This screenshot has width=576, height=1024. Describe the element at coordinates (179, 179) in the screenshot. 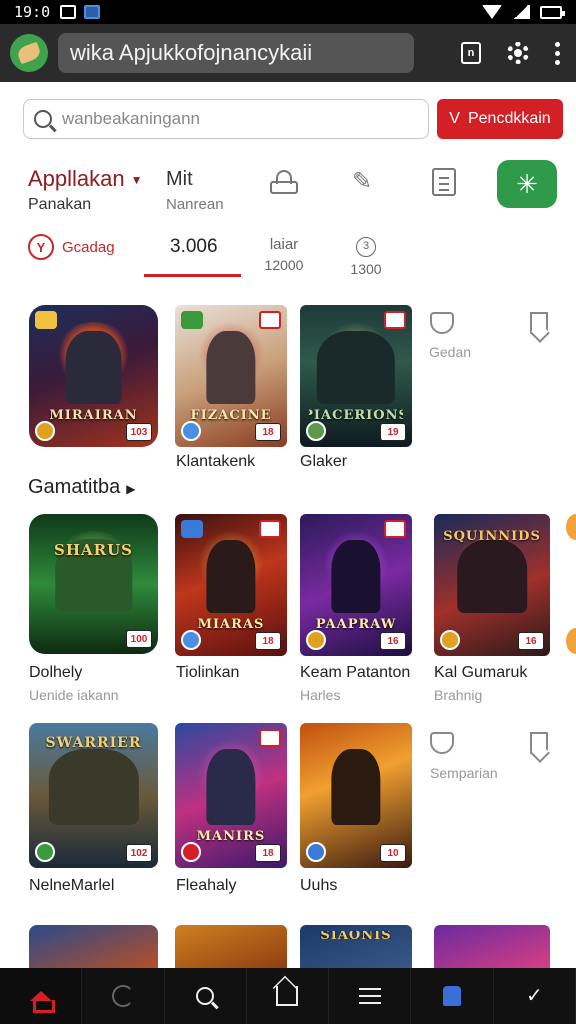

I see `tab-mit: Mit` at that location.